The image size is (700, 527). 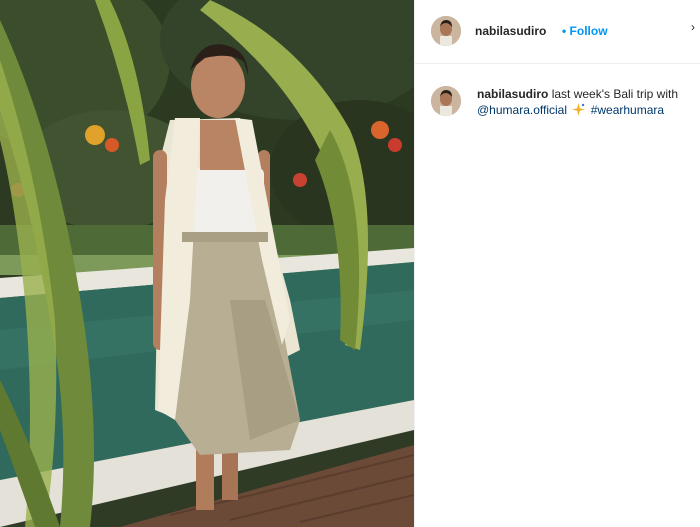 What do you see at coordinates (522, 110) in the screenshot?
I see `mention-link: @humara.official` at bounding box center [522, 110].